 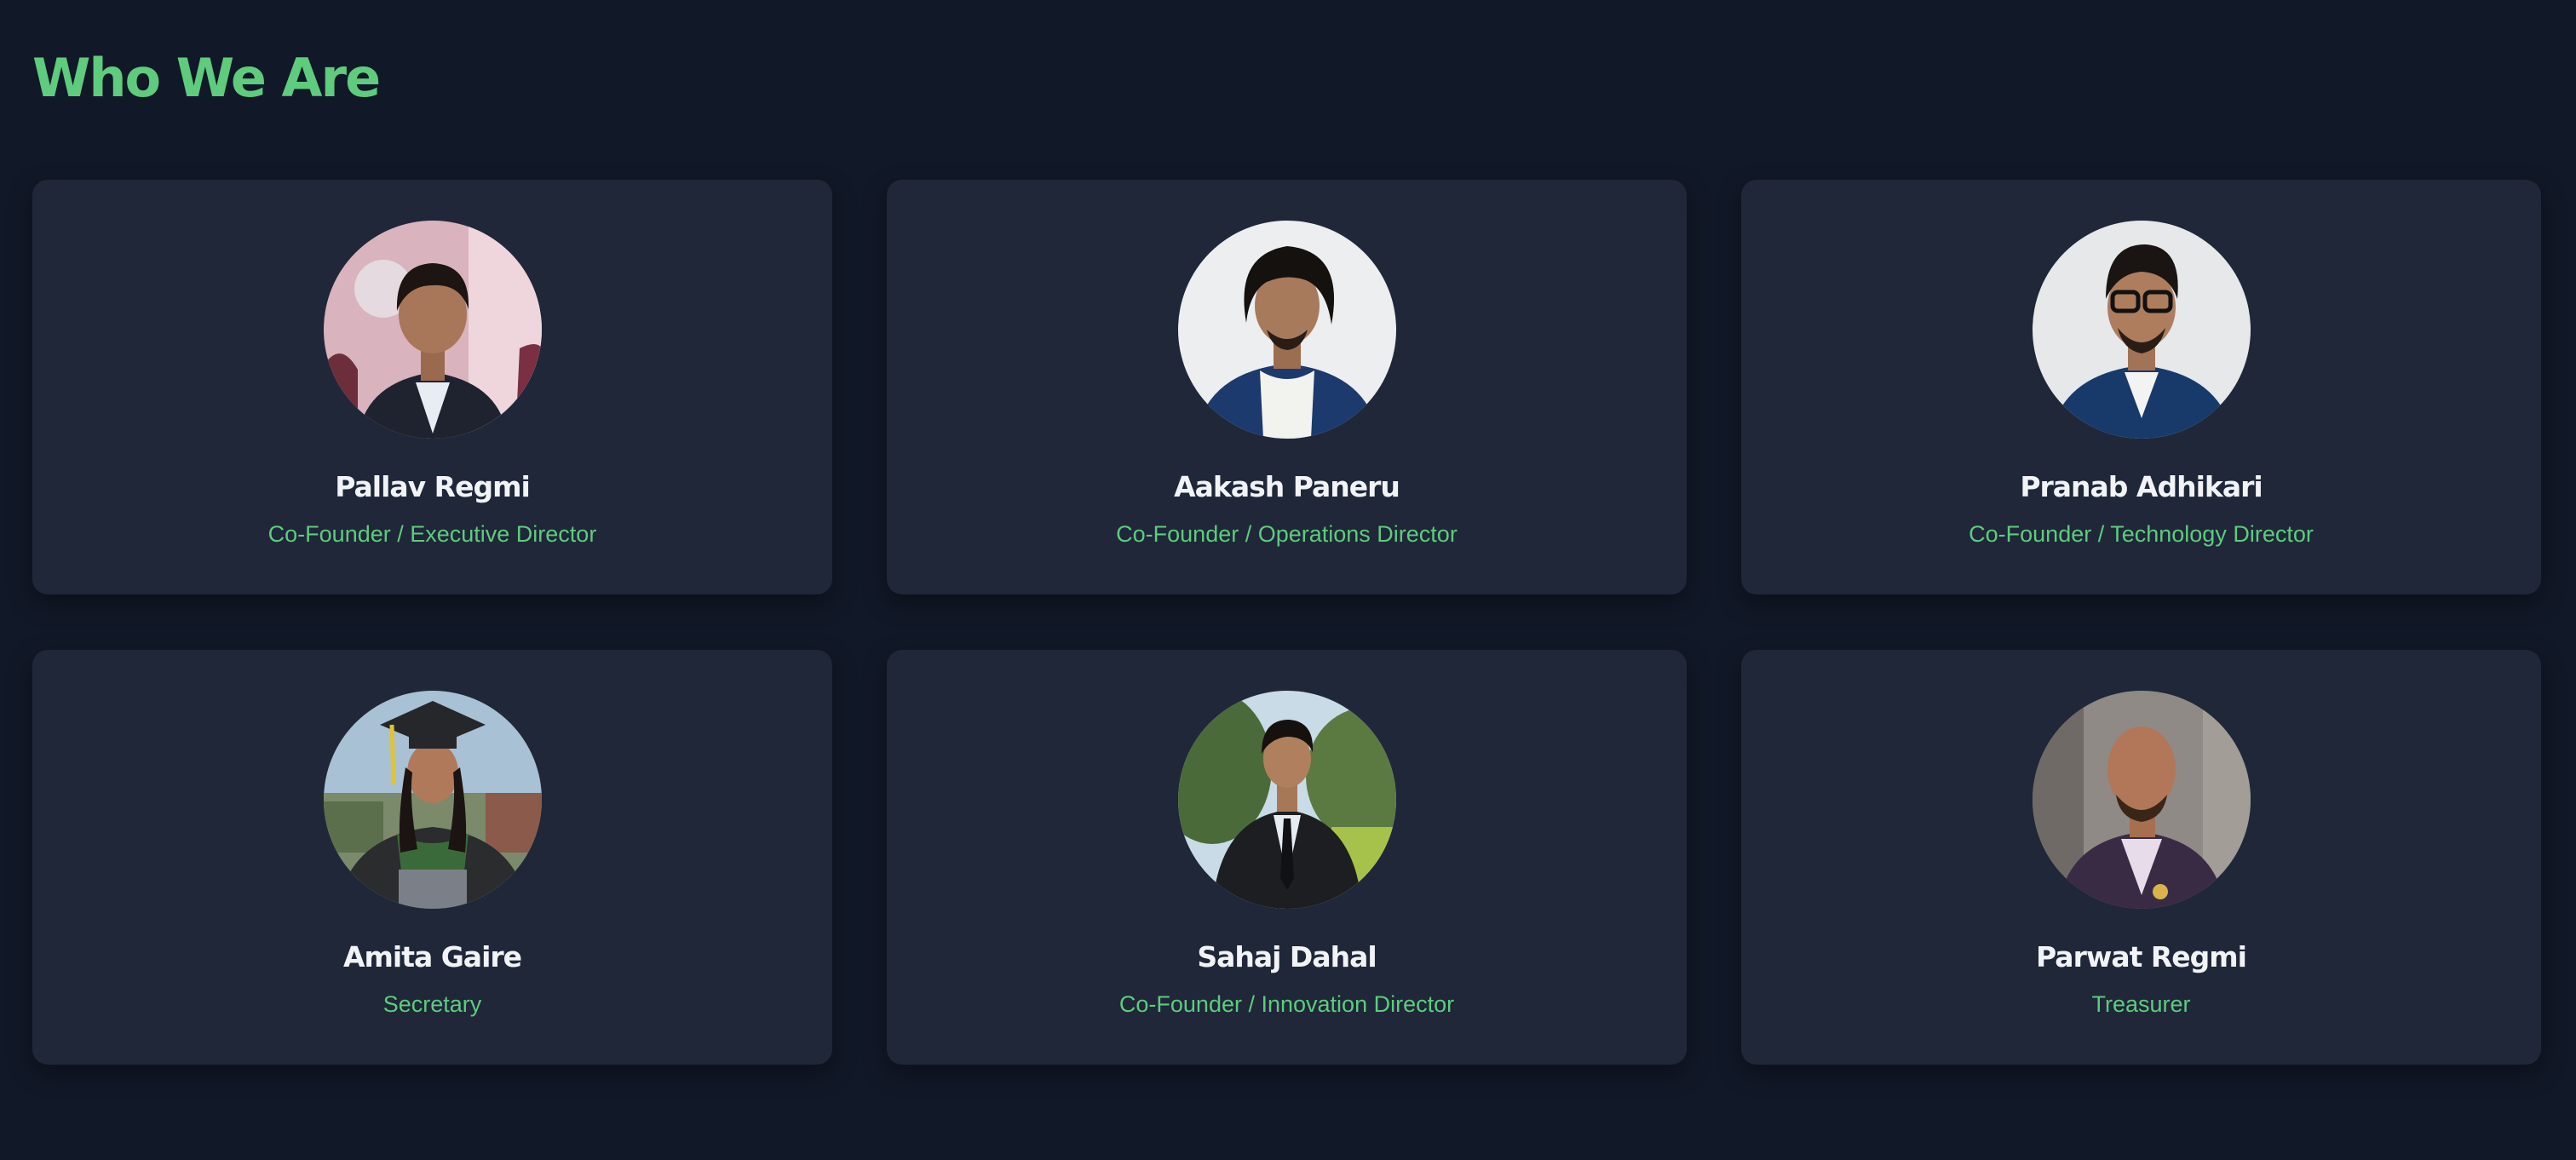 What do you see at coordinates (433, 486) in the screenshot?
I see `member-name: Pallav Regmi` at bounding box center [433, 486].